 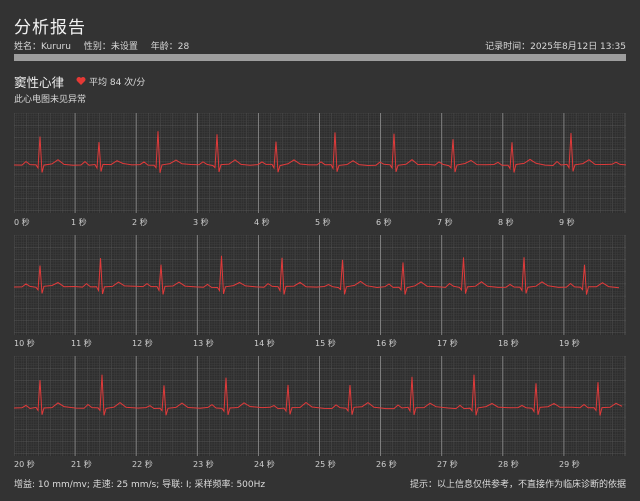 I want to click on average-rate: 平均 84 次/分, so click(x=110, y=81).